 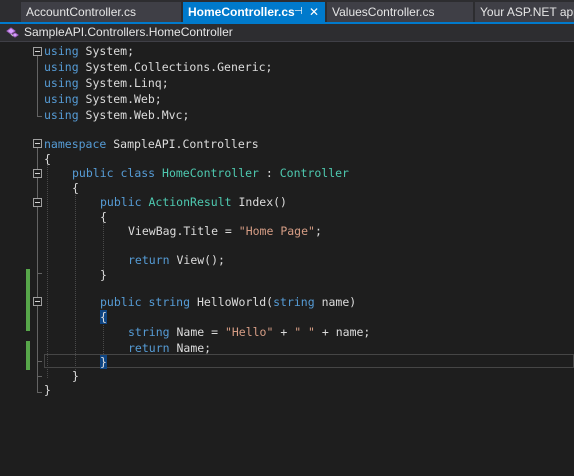 I want to click on code-line: using System.Linq;, so click(x=106, y=83).